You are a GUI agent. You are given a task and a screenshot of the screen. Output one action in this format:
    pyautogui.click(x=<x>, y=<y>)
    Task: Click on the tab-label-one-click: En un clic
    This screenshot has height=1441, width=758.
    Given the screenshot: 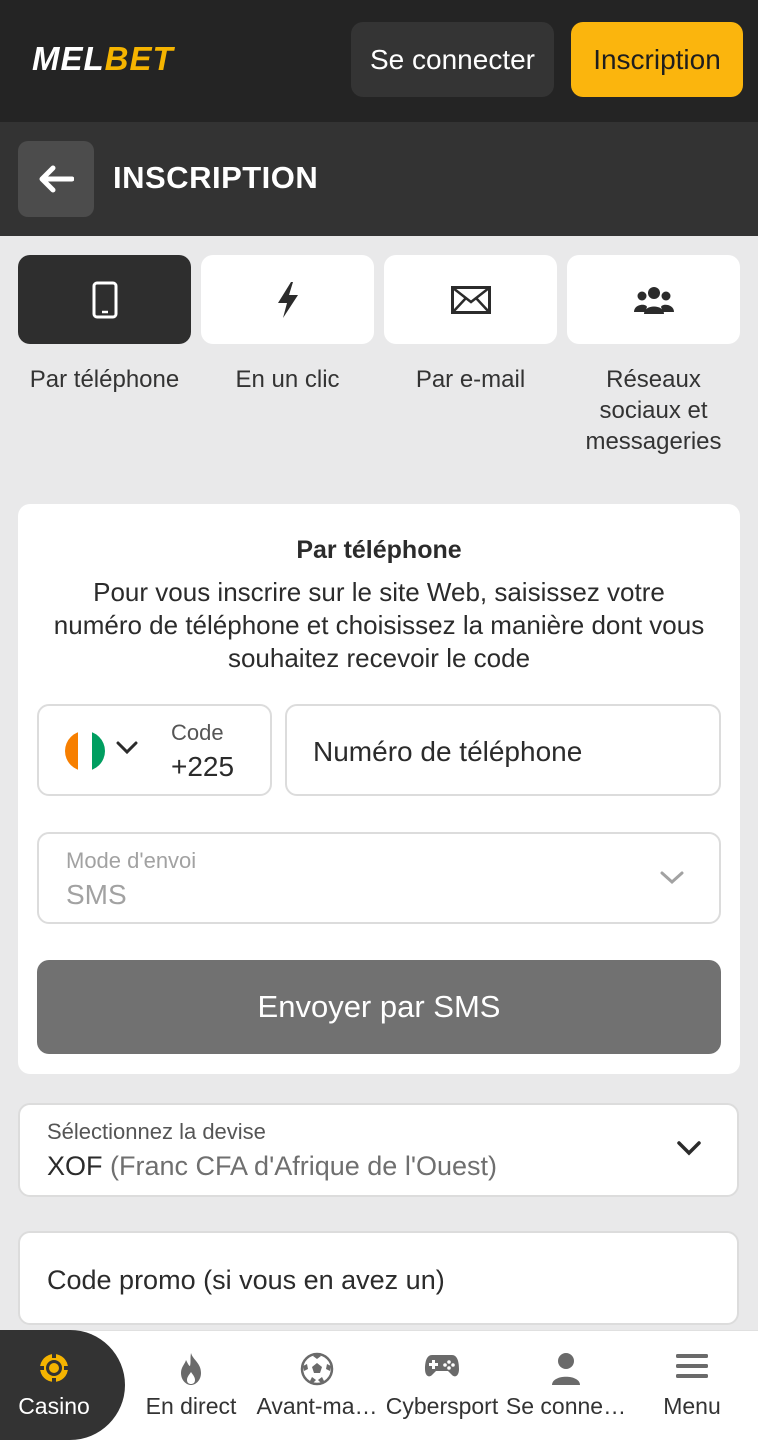 What is the action you would take?
    pyautogui.click(x=287, y=379)
    